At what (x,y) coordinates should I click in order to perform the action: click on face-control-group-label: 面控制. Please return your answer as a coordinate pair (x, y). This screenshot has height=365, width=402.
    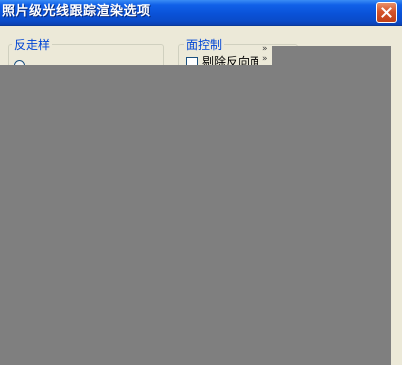
    Looking at the image, I should click on (204, 45).